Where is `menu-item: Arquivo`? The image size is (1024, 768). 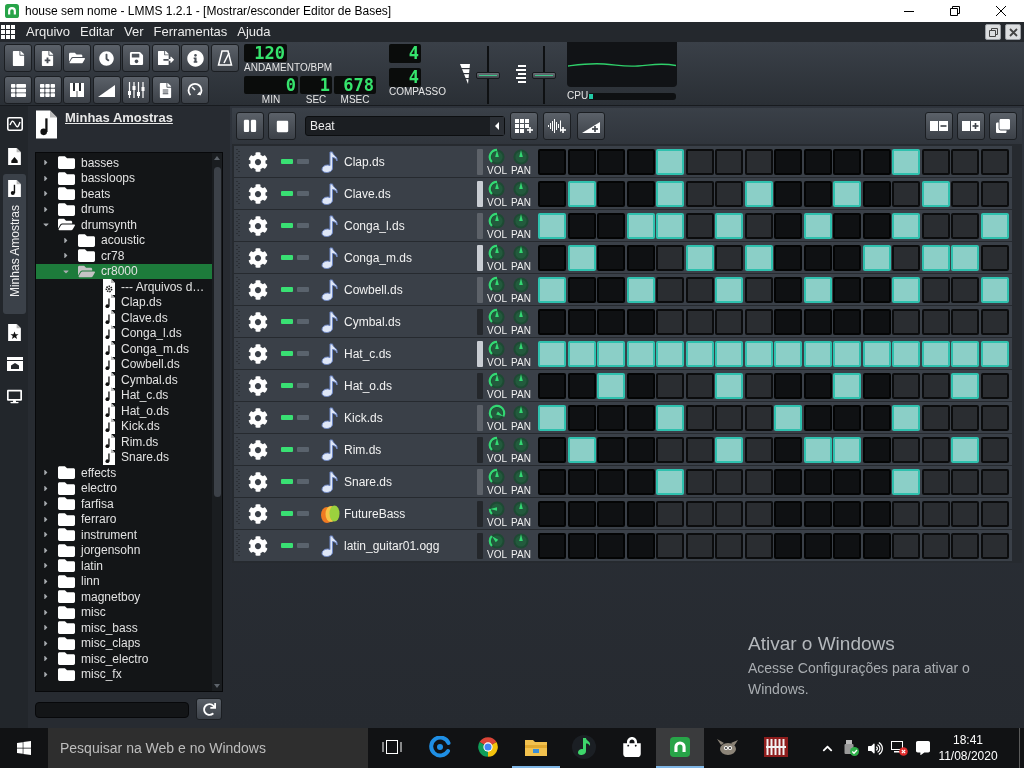 menu-item: Arquivo is located at coordinates (48, 32).